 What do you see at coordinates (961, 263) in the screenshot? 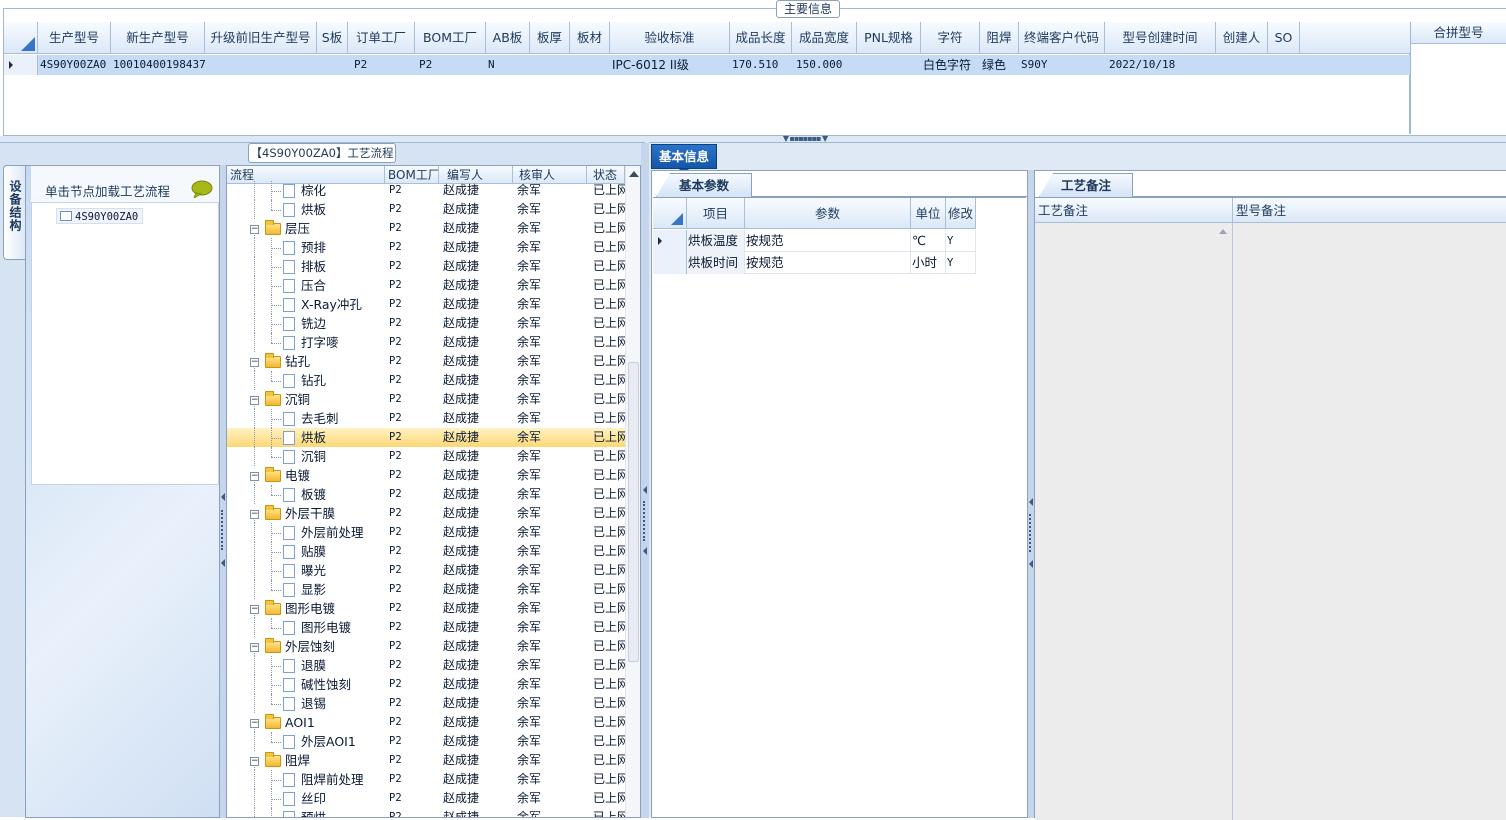
I see `cell-modify: Y` at bounding box center [961, 263].